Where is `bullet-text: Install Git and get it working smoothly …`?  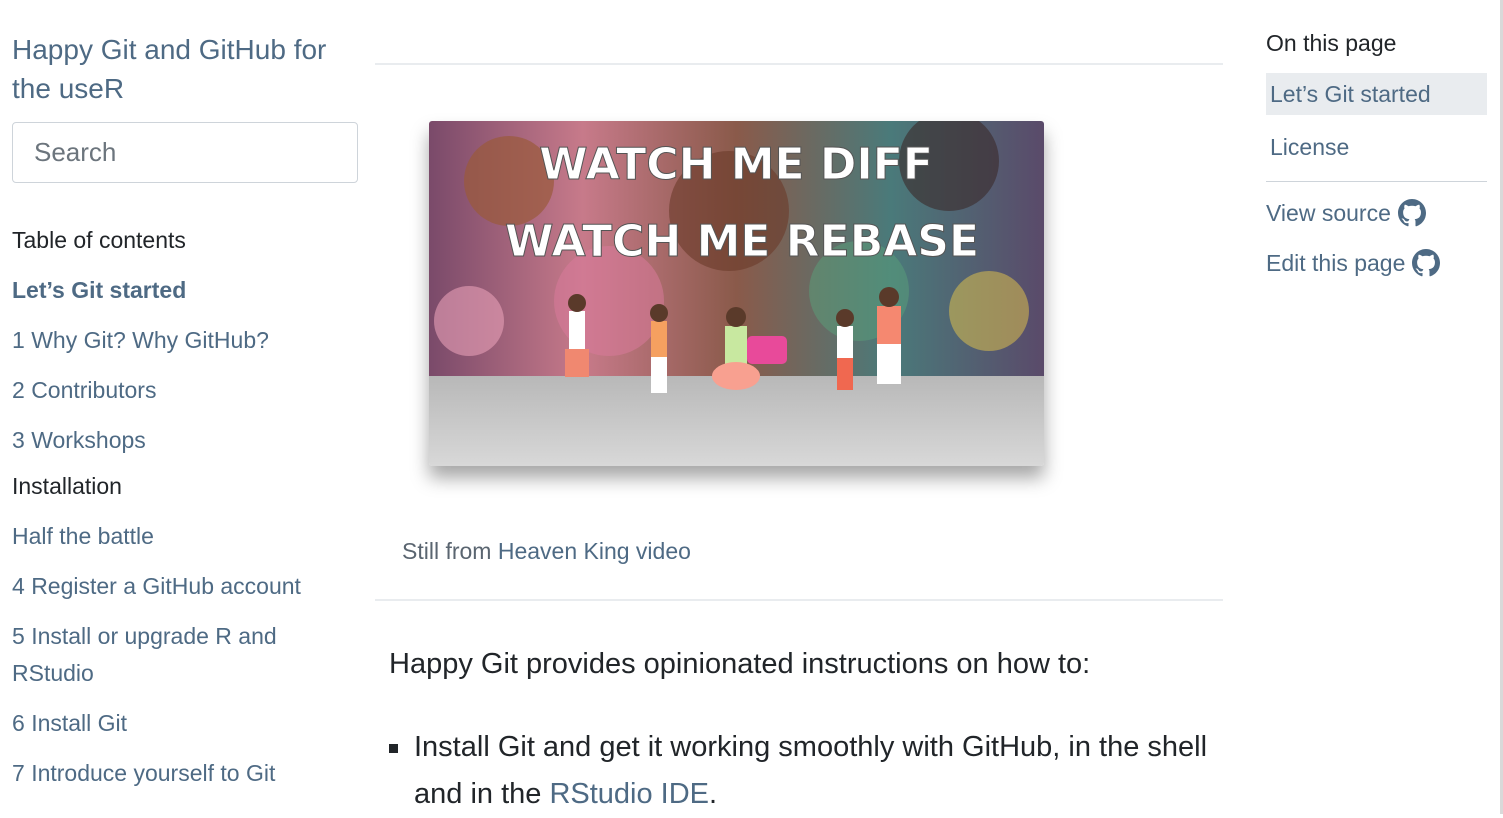 bullet-text: Install Git and get it working smoothly … is located at coordinates (811, 770).